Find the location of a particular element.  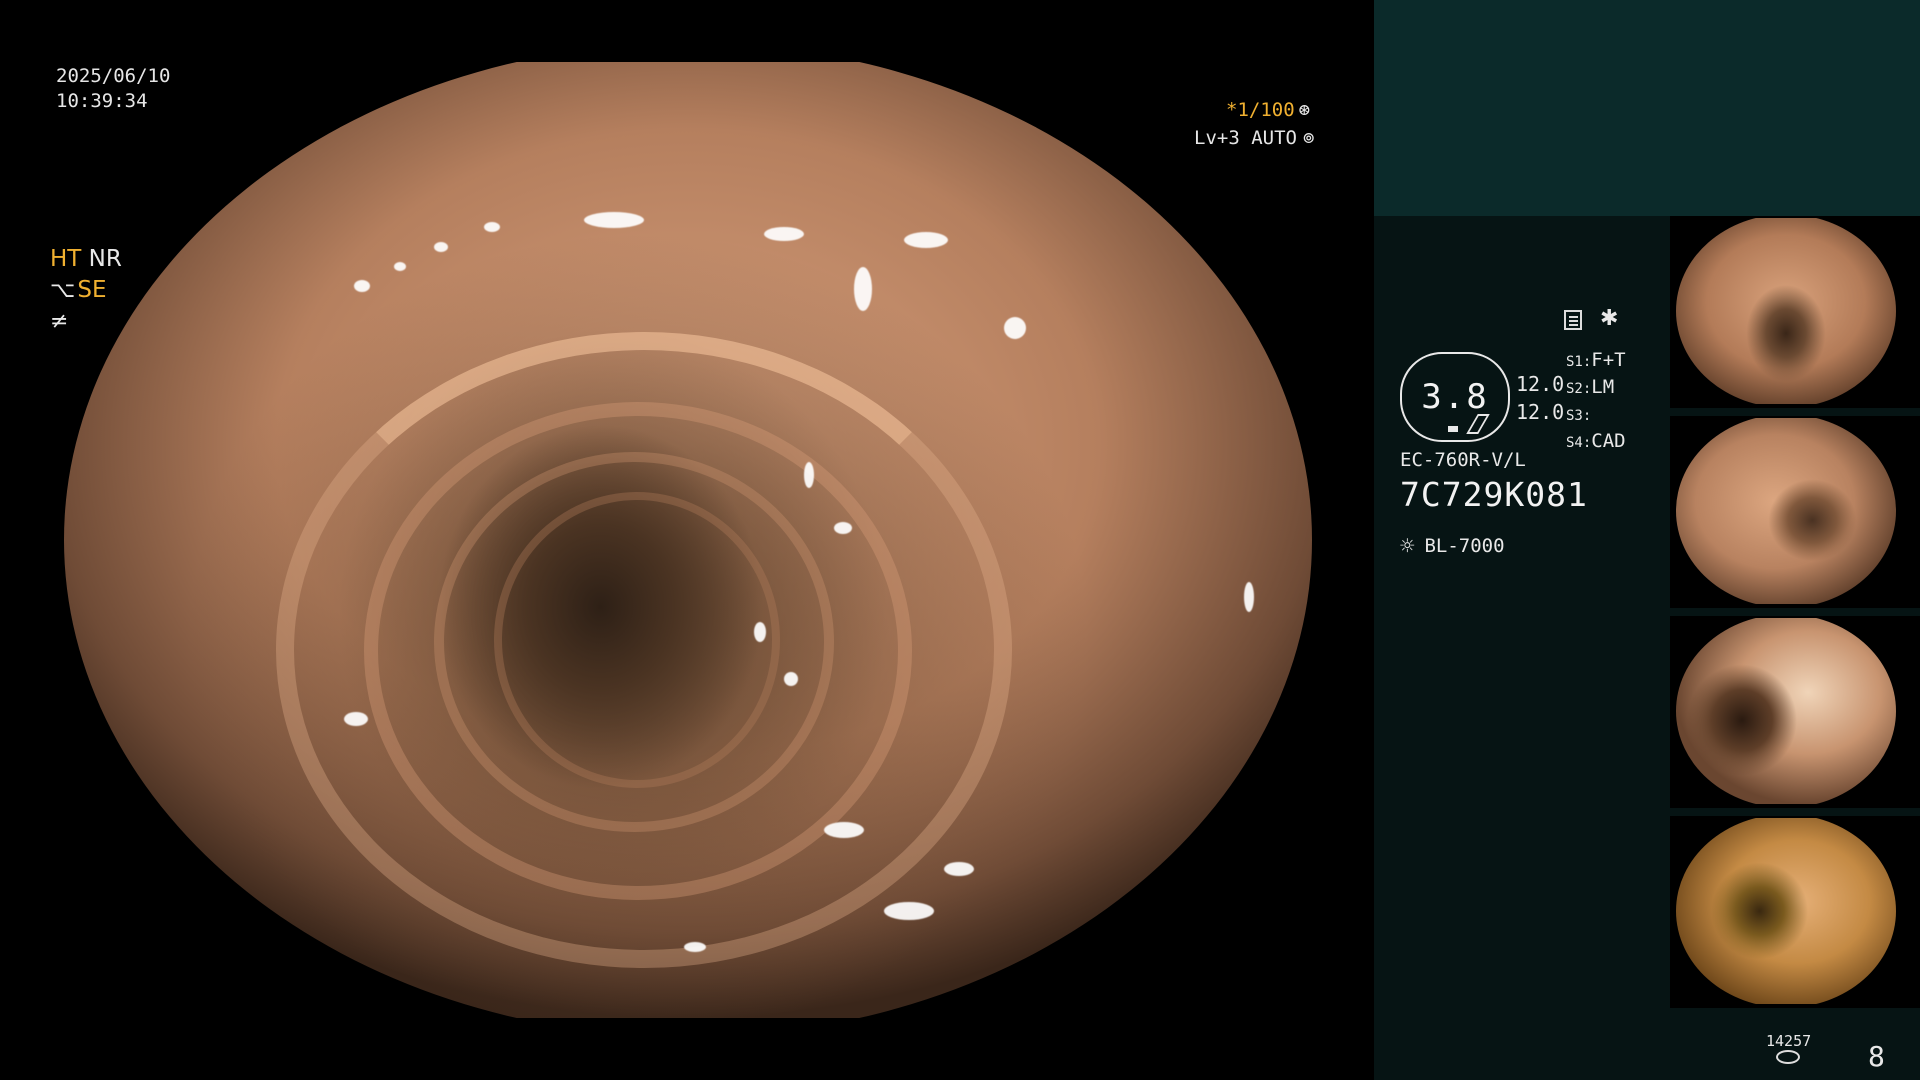

capture-thumbnails is located at coordinates (1795, 616).